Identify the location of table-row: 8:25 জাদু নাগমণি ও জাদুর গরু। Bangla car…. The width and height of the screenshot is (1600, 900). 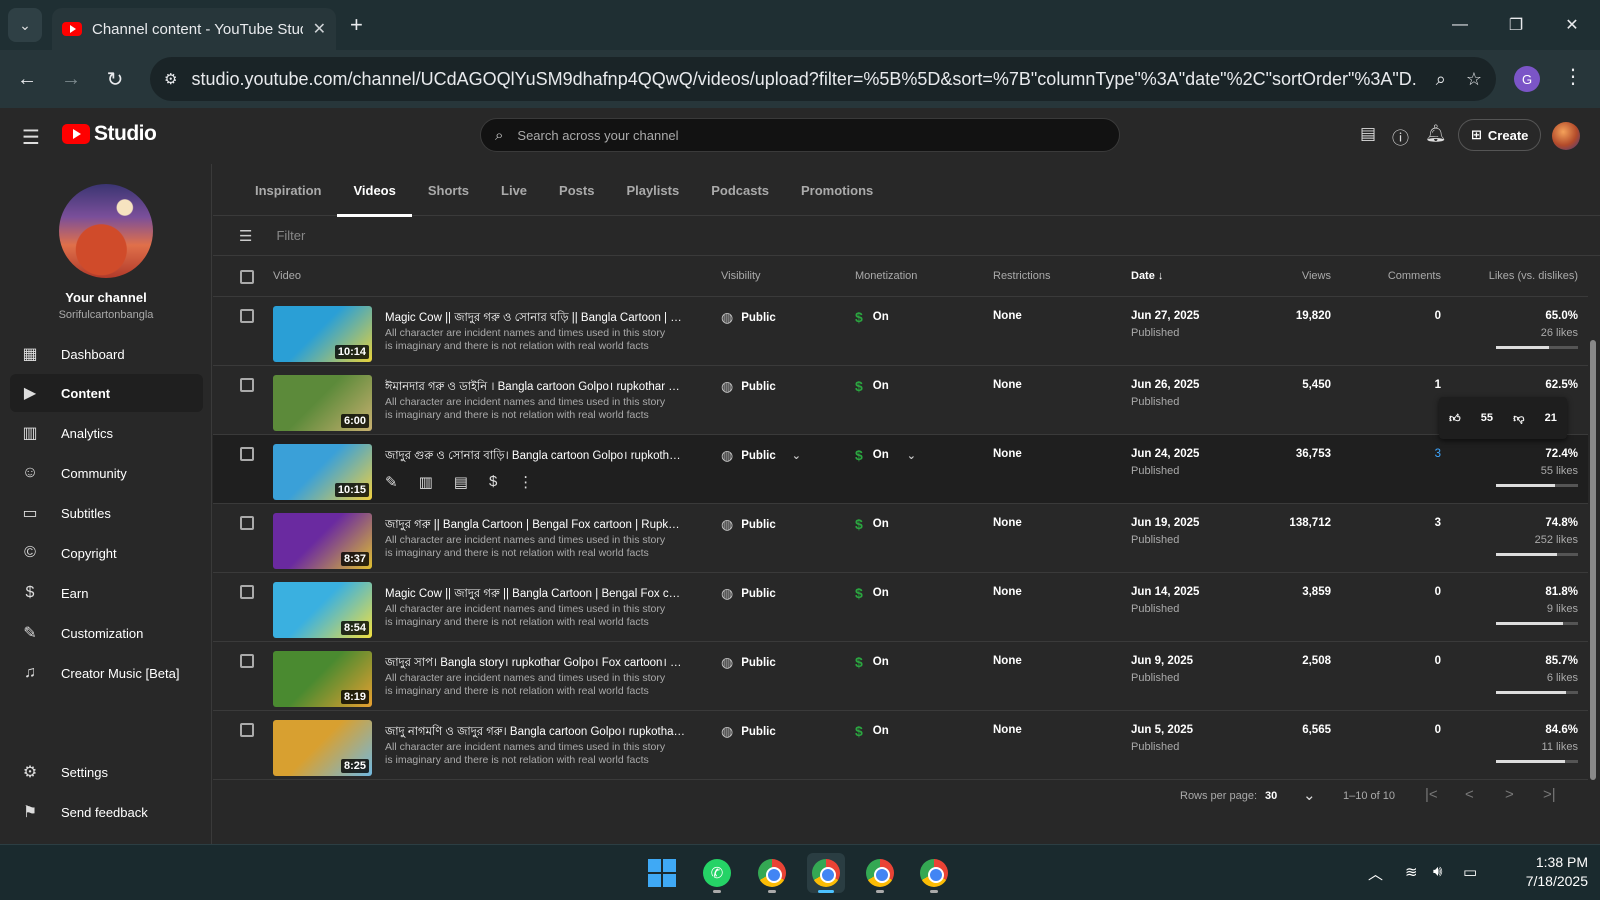
(900, 745).